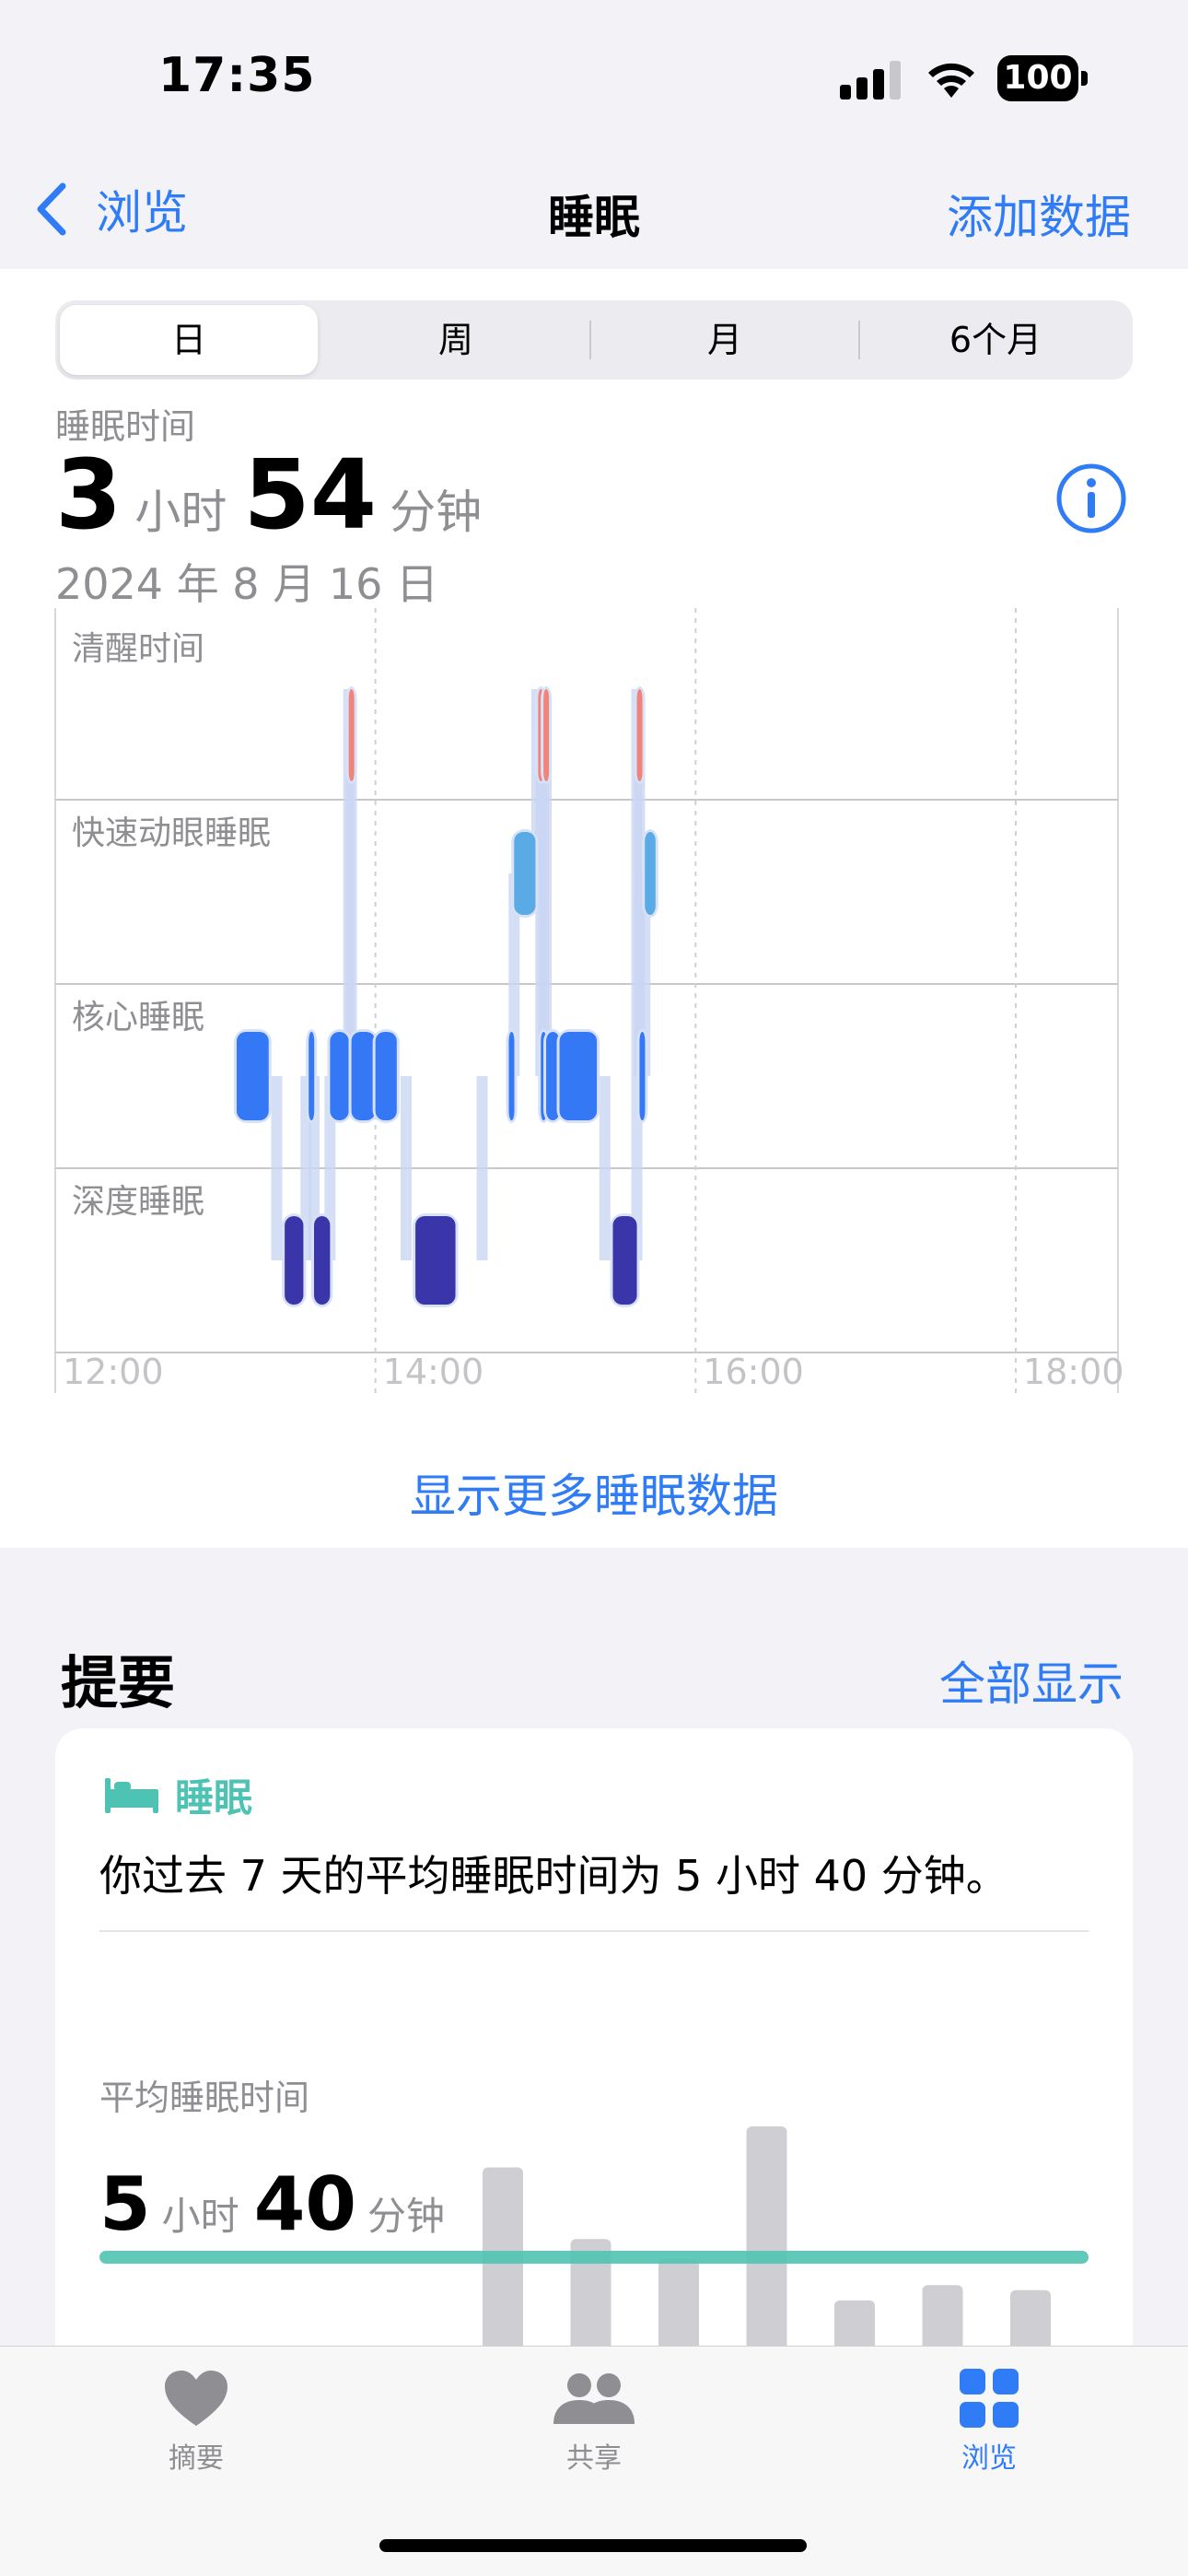 The image size is (1188, 2576). What do you see at coordinates (138, 649) in the screenshot?
I see `stage-label: 清醒时间` at bounding box center [138, 649].